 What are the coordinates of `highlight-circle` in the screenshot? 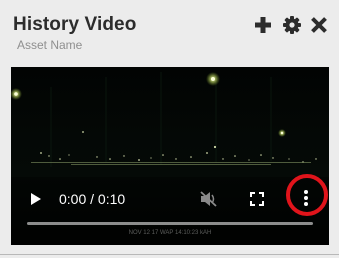 It's located at (307, 195).